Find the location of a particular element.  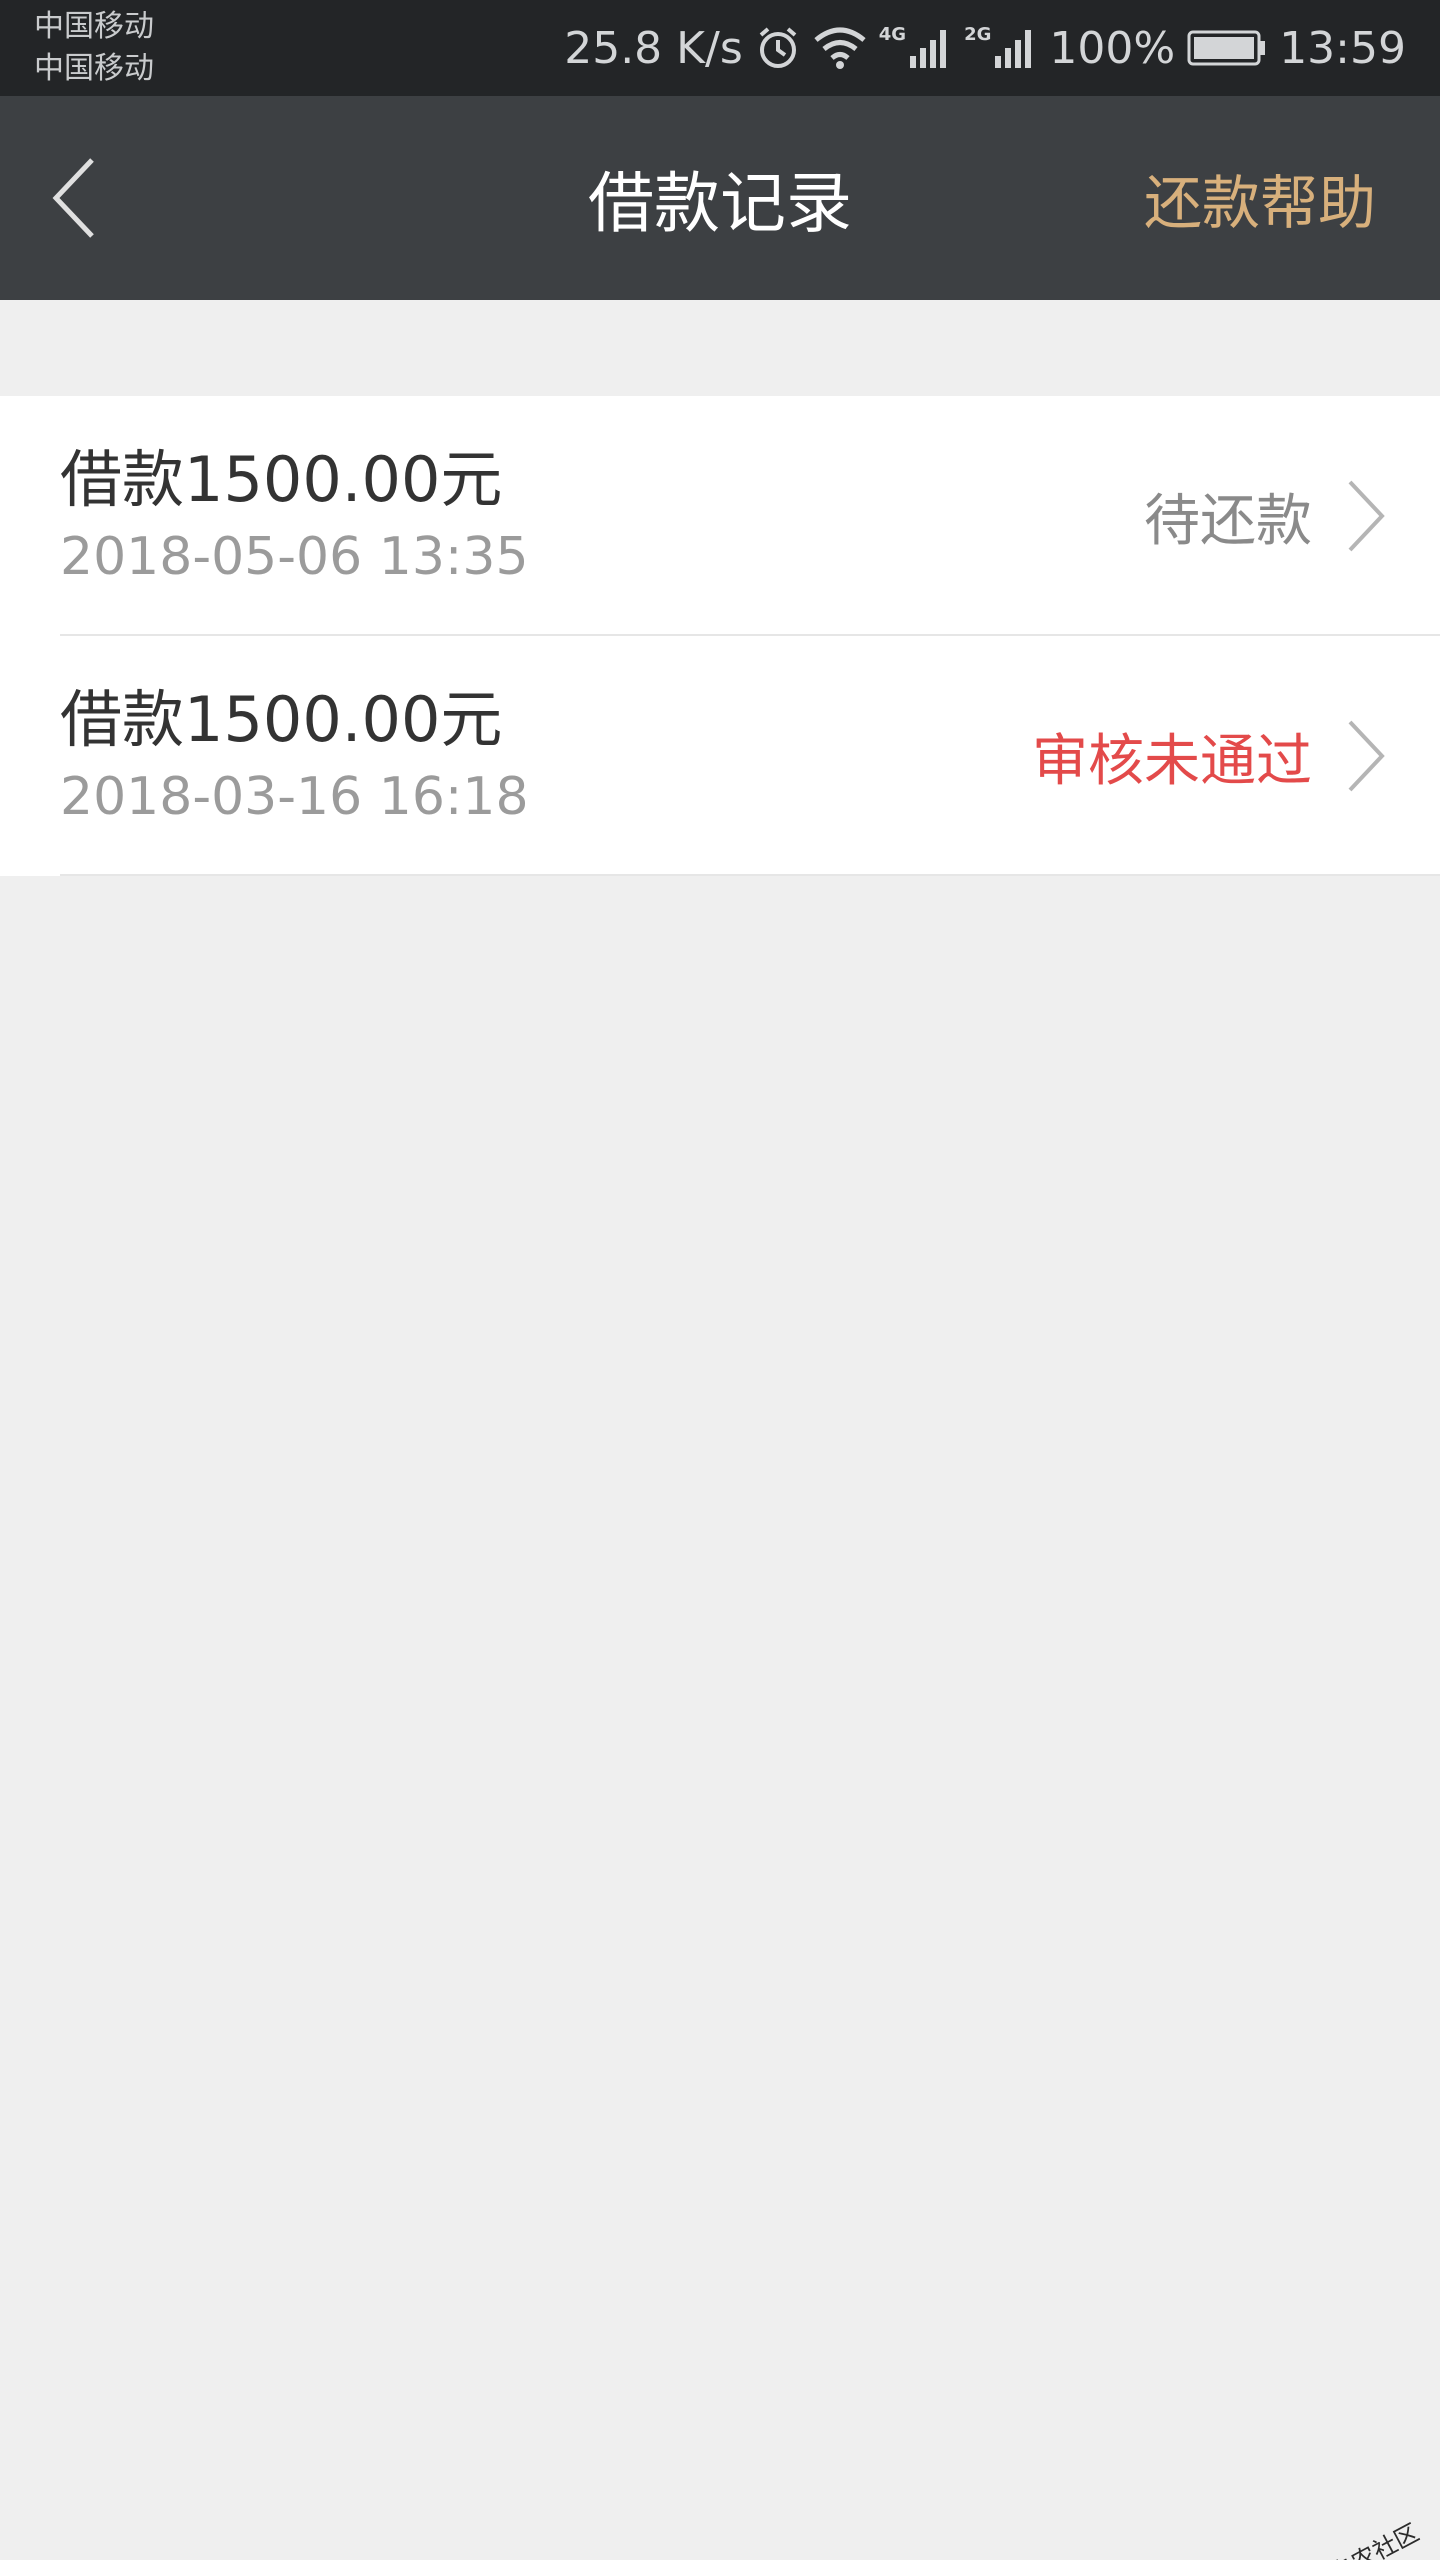

repayment-help-button: 还款帮助 is located at coordinates (1260, 198).